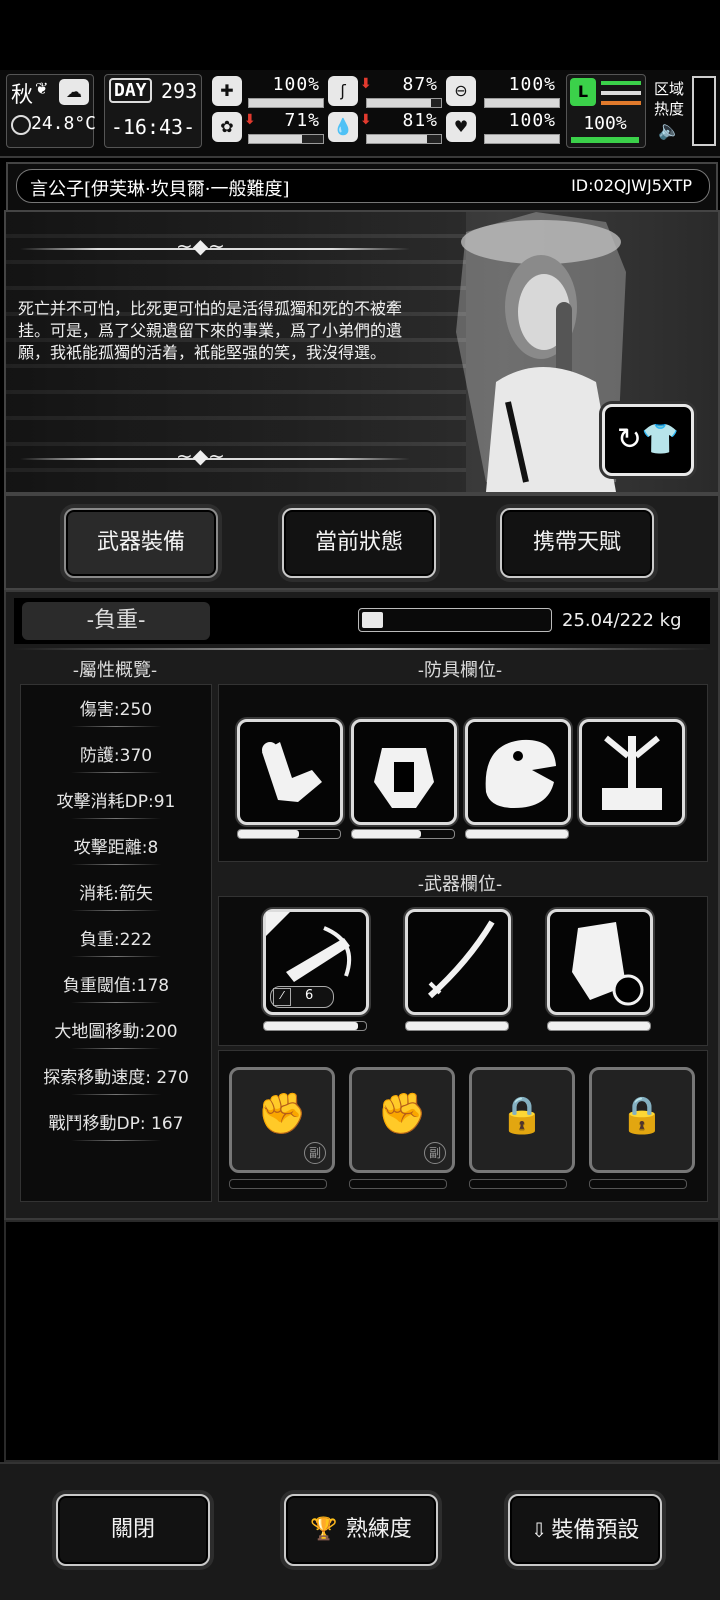 This screenshot has width=720, height=1600. I want to click on sub-slot-4-locked: 🔒, so click(642, 1120).